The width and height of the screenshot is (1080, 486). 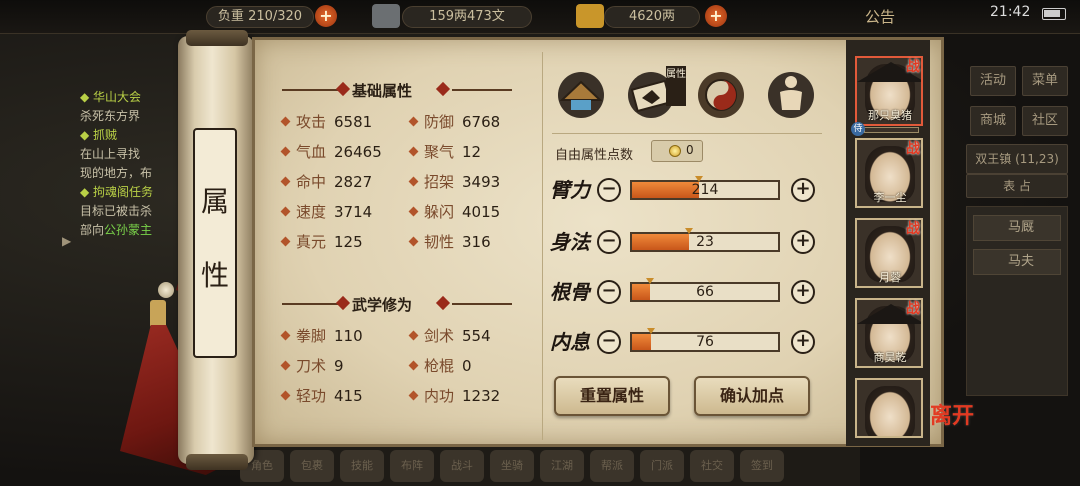 What do you see at coordinates (705, 188) in the screenshot?
I see `stat-bar: 214` at bounding box center [705, 188].